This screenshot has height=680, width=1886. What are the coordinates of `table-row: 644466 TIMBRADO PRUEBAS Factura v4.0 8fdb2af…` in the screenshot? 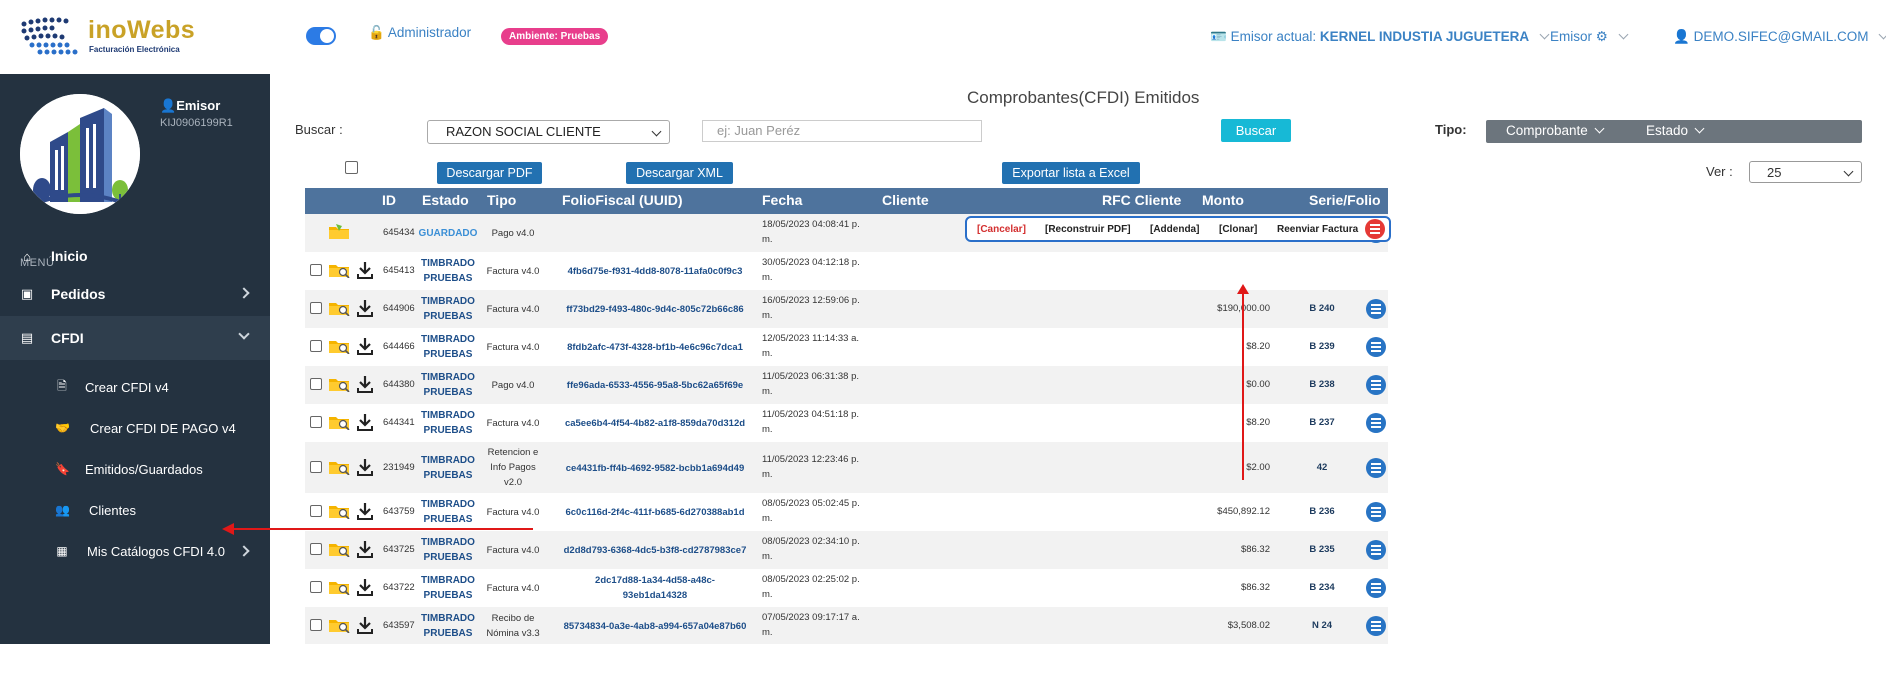 It's located at (846, 347).